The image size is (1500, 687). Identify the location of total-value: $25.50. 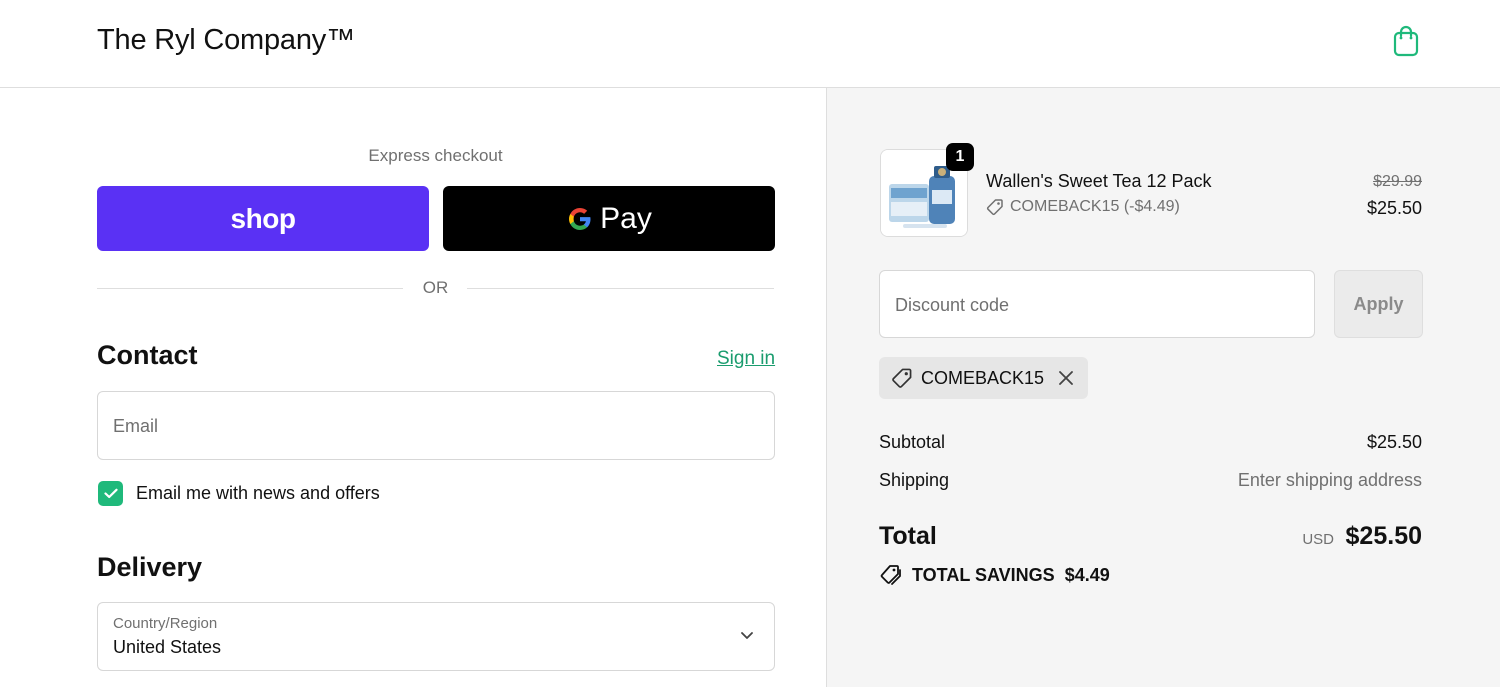
(1383, 536).